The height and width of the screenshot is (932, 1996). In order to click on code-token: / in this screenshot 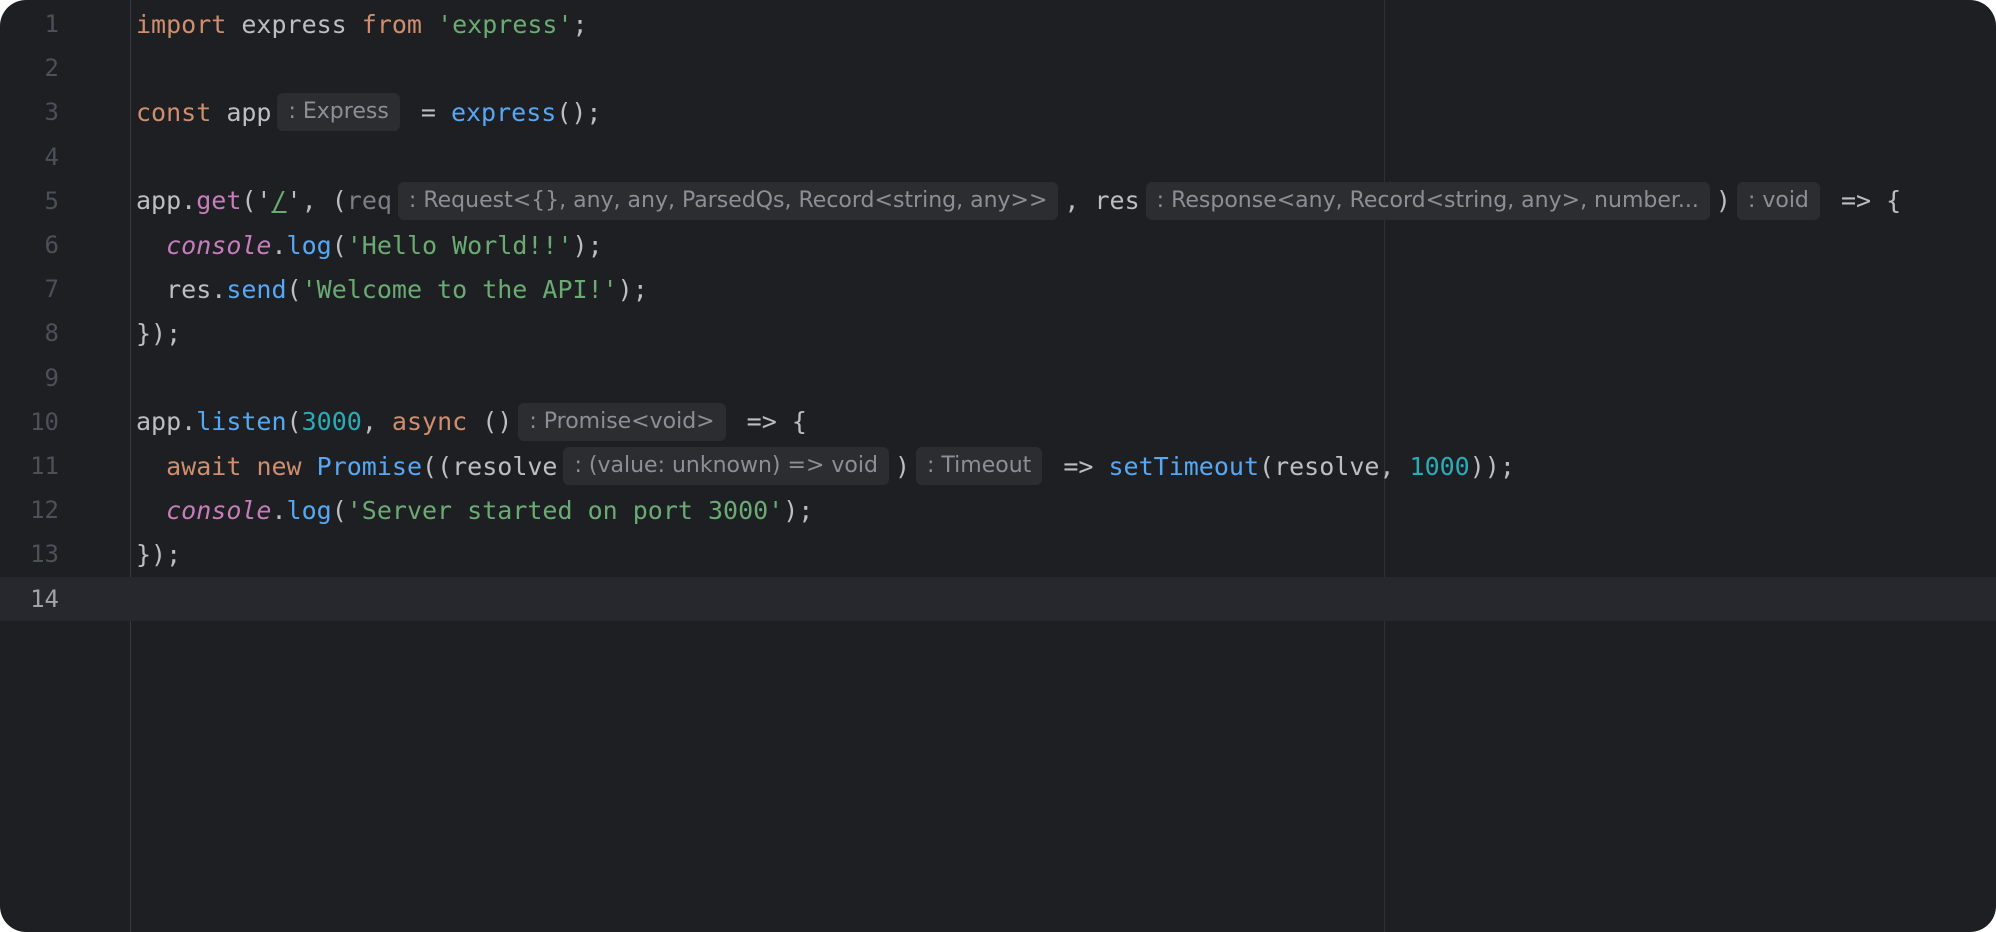, I will do `click(279, 201)`.